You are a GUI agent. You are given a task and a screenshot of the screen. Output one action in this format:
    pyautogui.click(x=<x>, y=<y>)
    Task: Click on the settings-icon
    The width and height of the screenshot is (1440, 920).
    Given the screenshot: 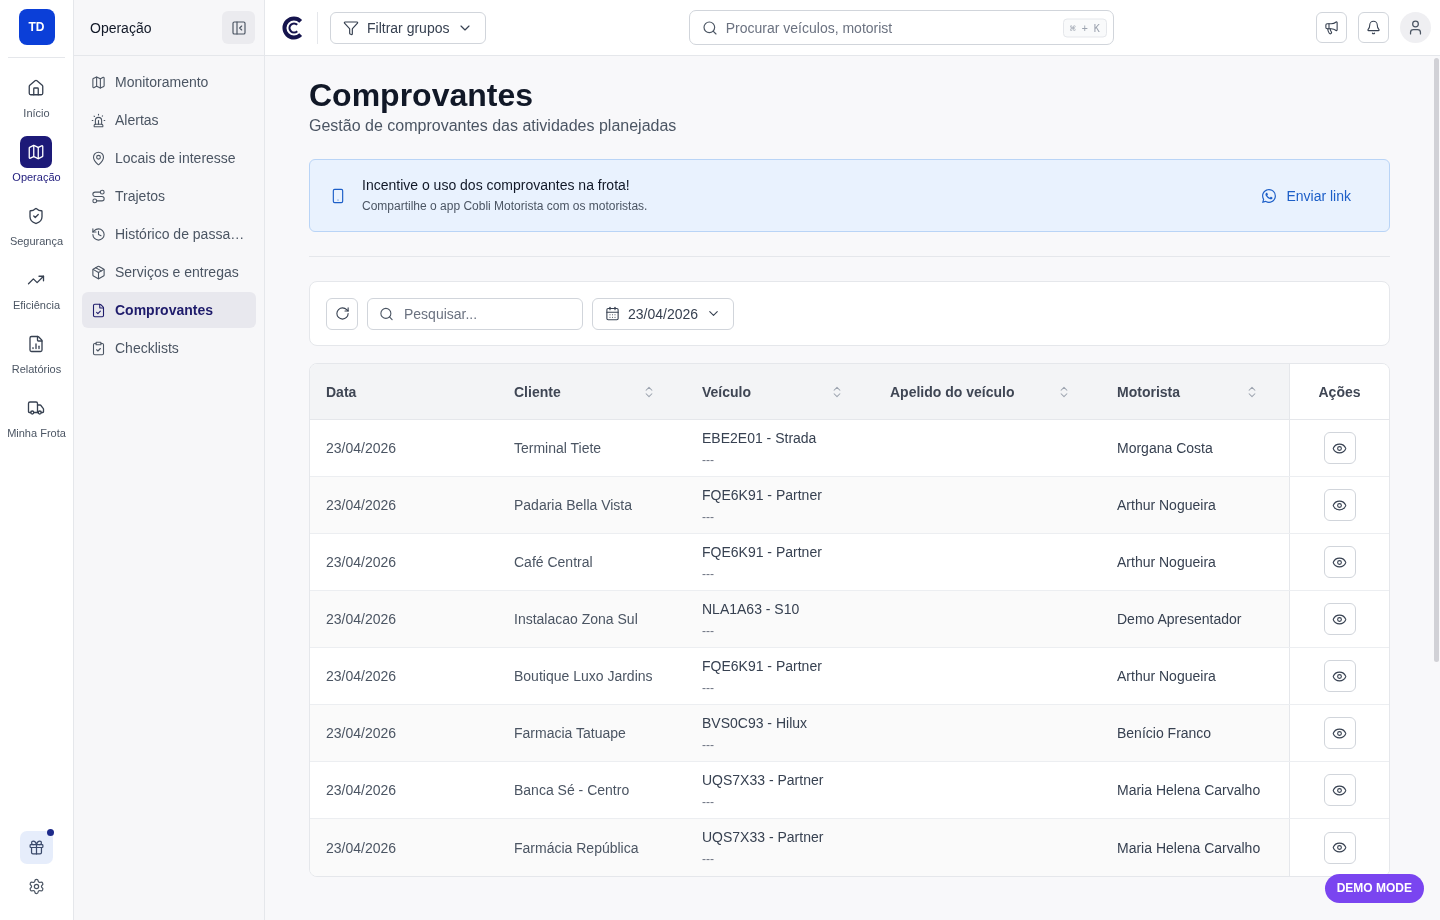 What is the action you would take?
    pyautogui.click(x=36, y=886)
    